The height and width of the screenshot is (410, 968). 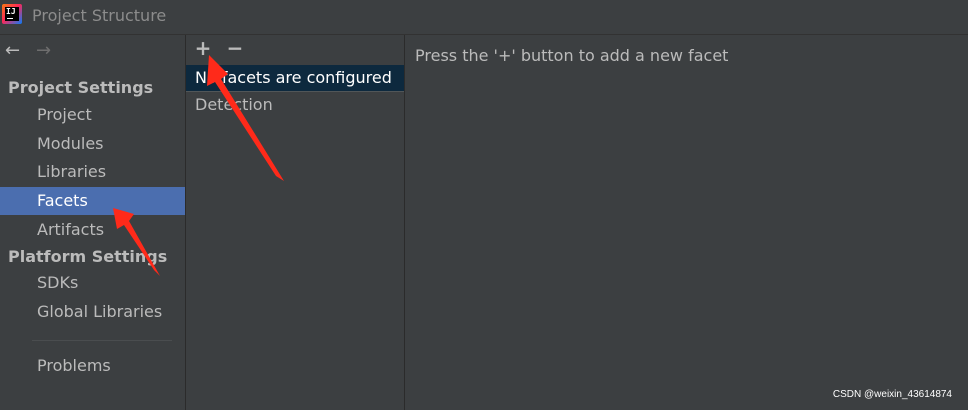 What do you see at coordinates (64, 114) in the screenshot?
I see `sidebar-item-label: Project` at bounding box center [64, 114].